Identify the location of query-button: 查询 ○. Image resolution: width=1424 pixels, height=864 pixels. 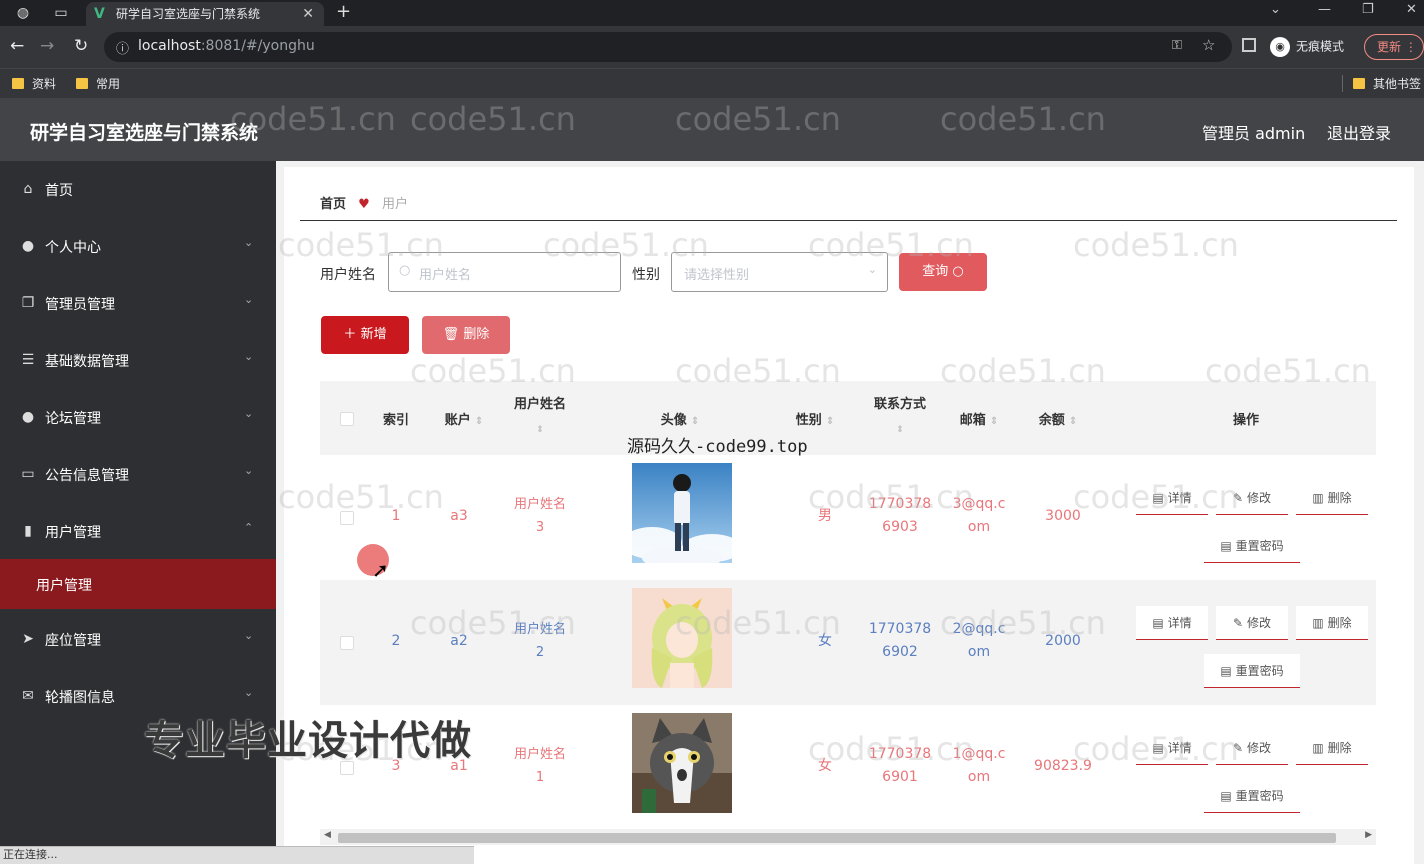
(943, 272).